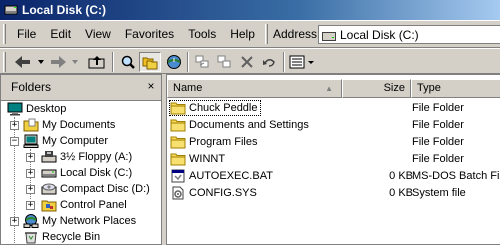 The height and width of the screenshot is (245, 500). What do you see at coordinates (71, 237) in the screenshot?
I see `tree-item-label: Recycle Bin` at bounding box center [71, 237].